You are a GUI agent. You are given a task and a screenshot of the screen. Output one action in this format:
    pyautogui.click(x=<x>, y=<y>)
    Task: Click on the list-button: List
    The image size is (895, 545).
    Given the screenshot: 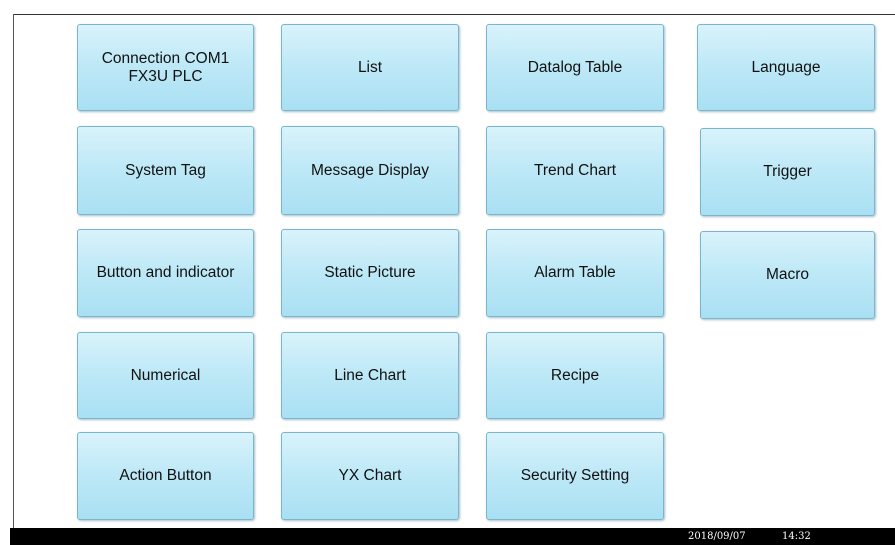 What is the action you would take?
    pyautogui.click(x=370, y=67)
    